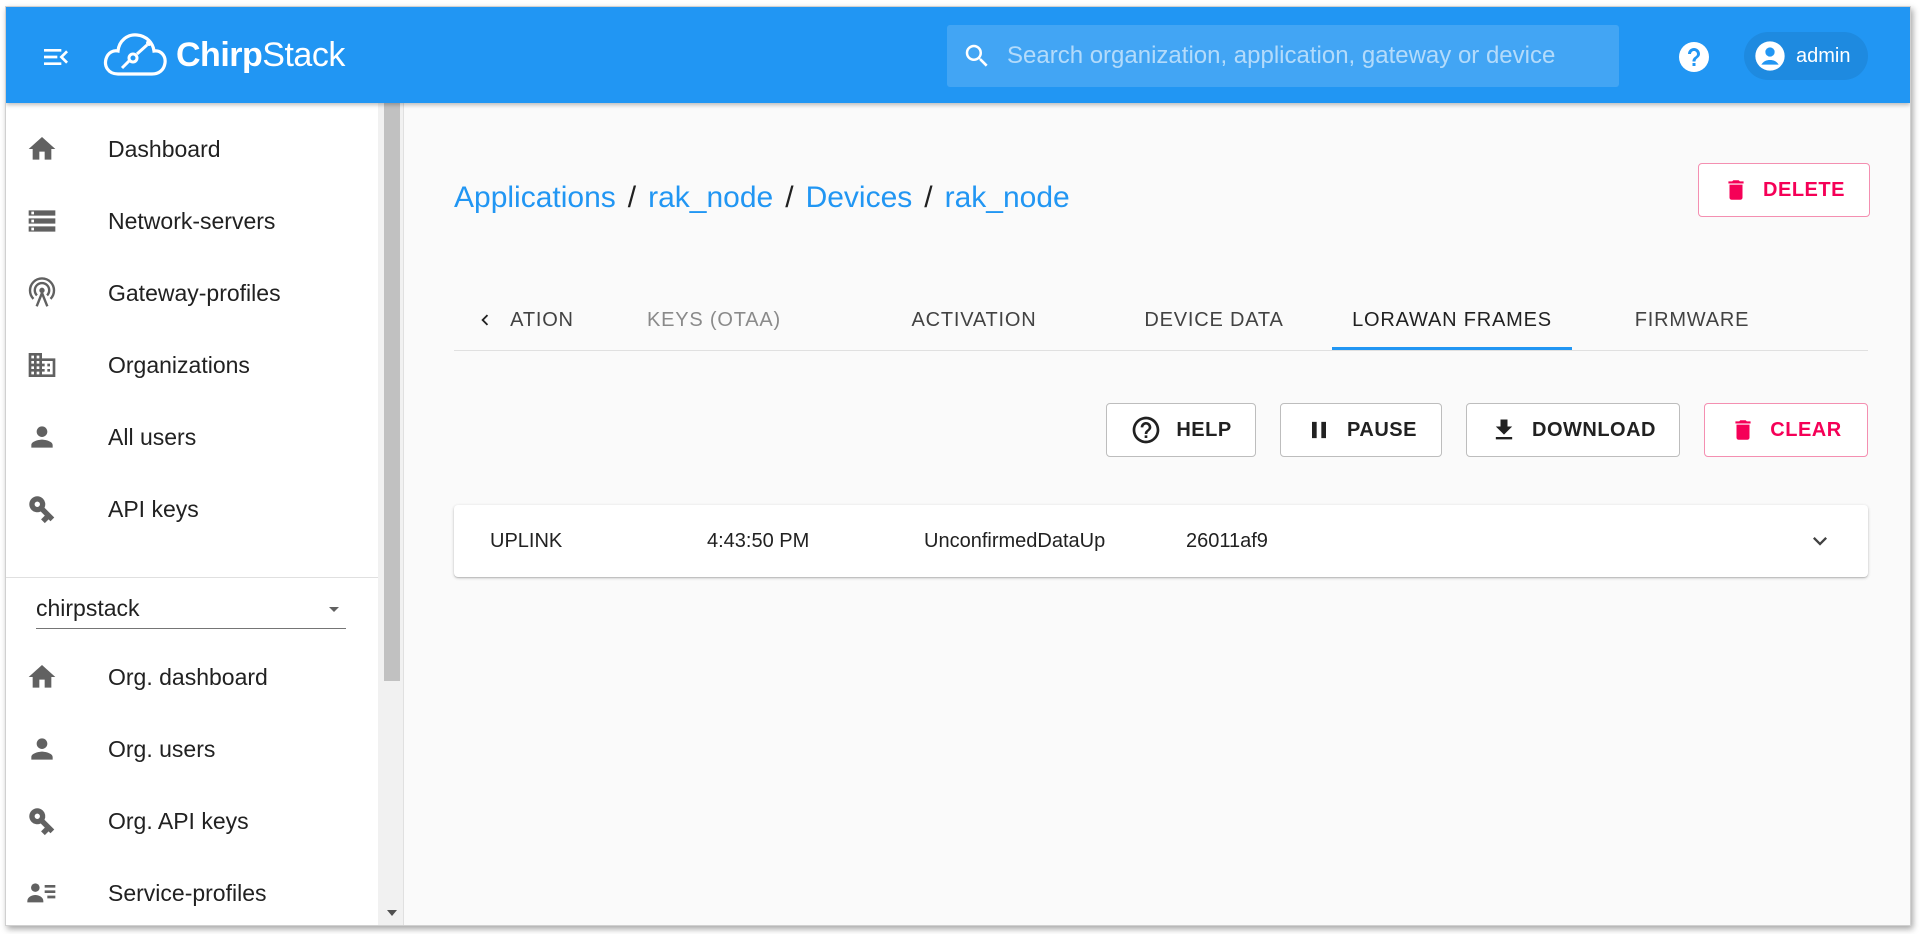  I want to click on sidebar-item-api-keys: API keys, so click(192, 509).